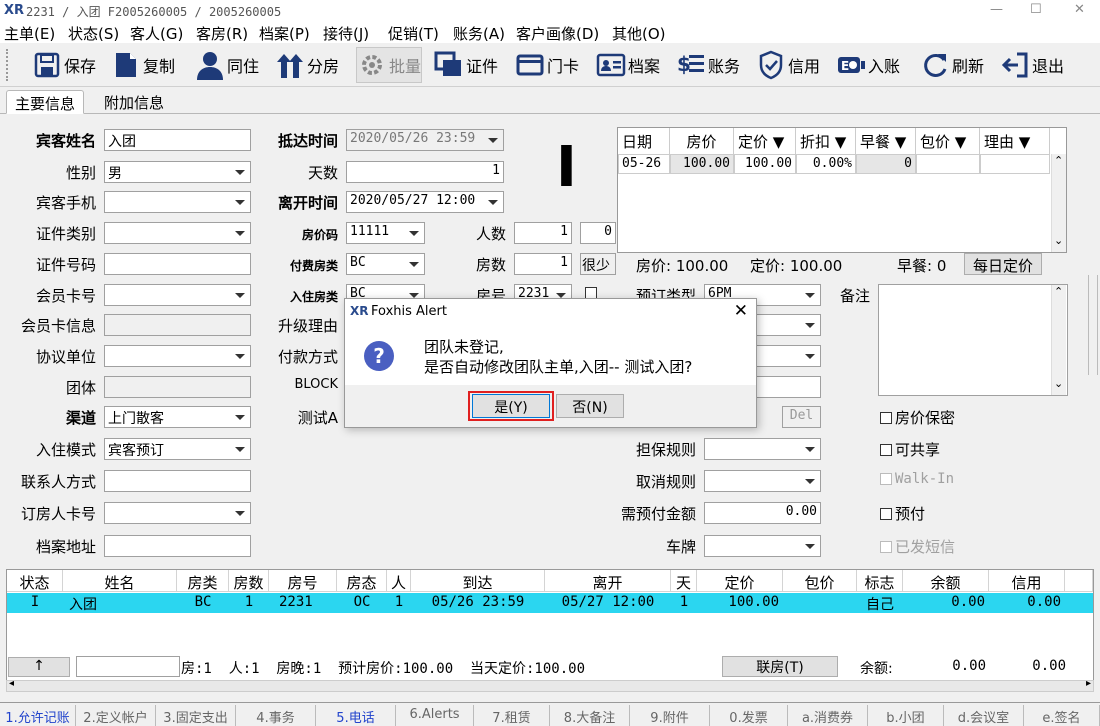 The image size is (1100, 726). I want to click on grid-cell-room-no: 2231, so click(303, 603).